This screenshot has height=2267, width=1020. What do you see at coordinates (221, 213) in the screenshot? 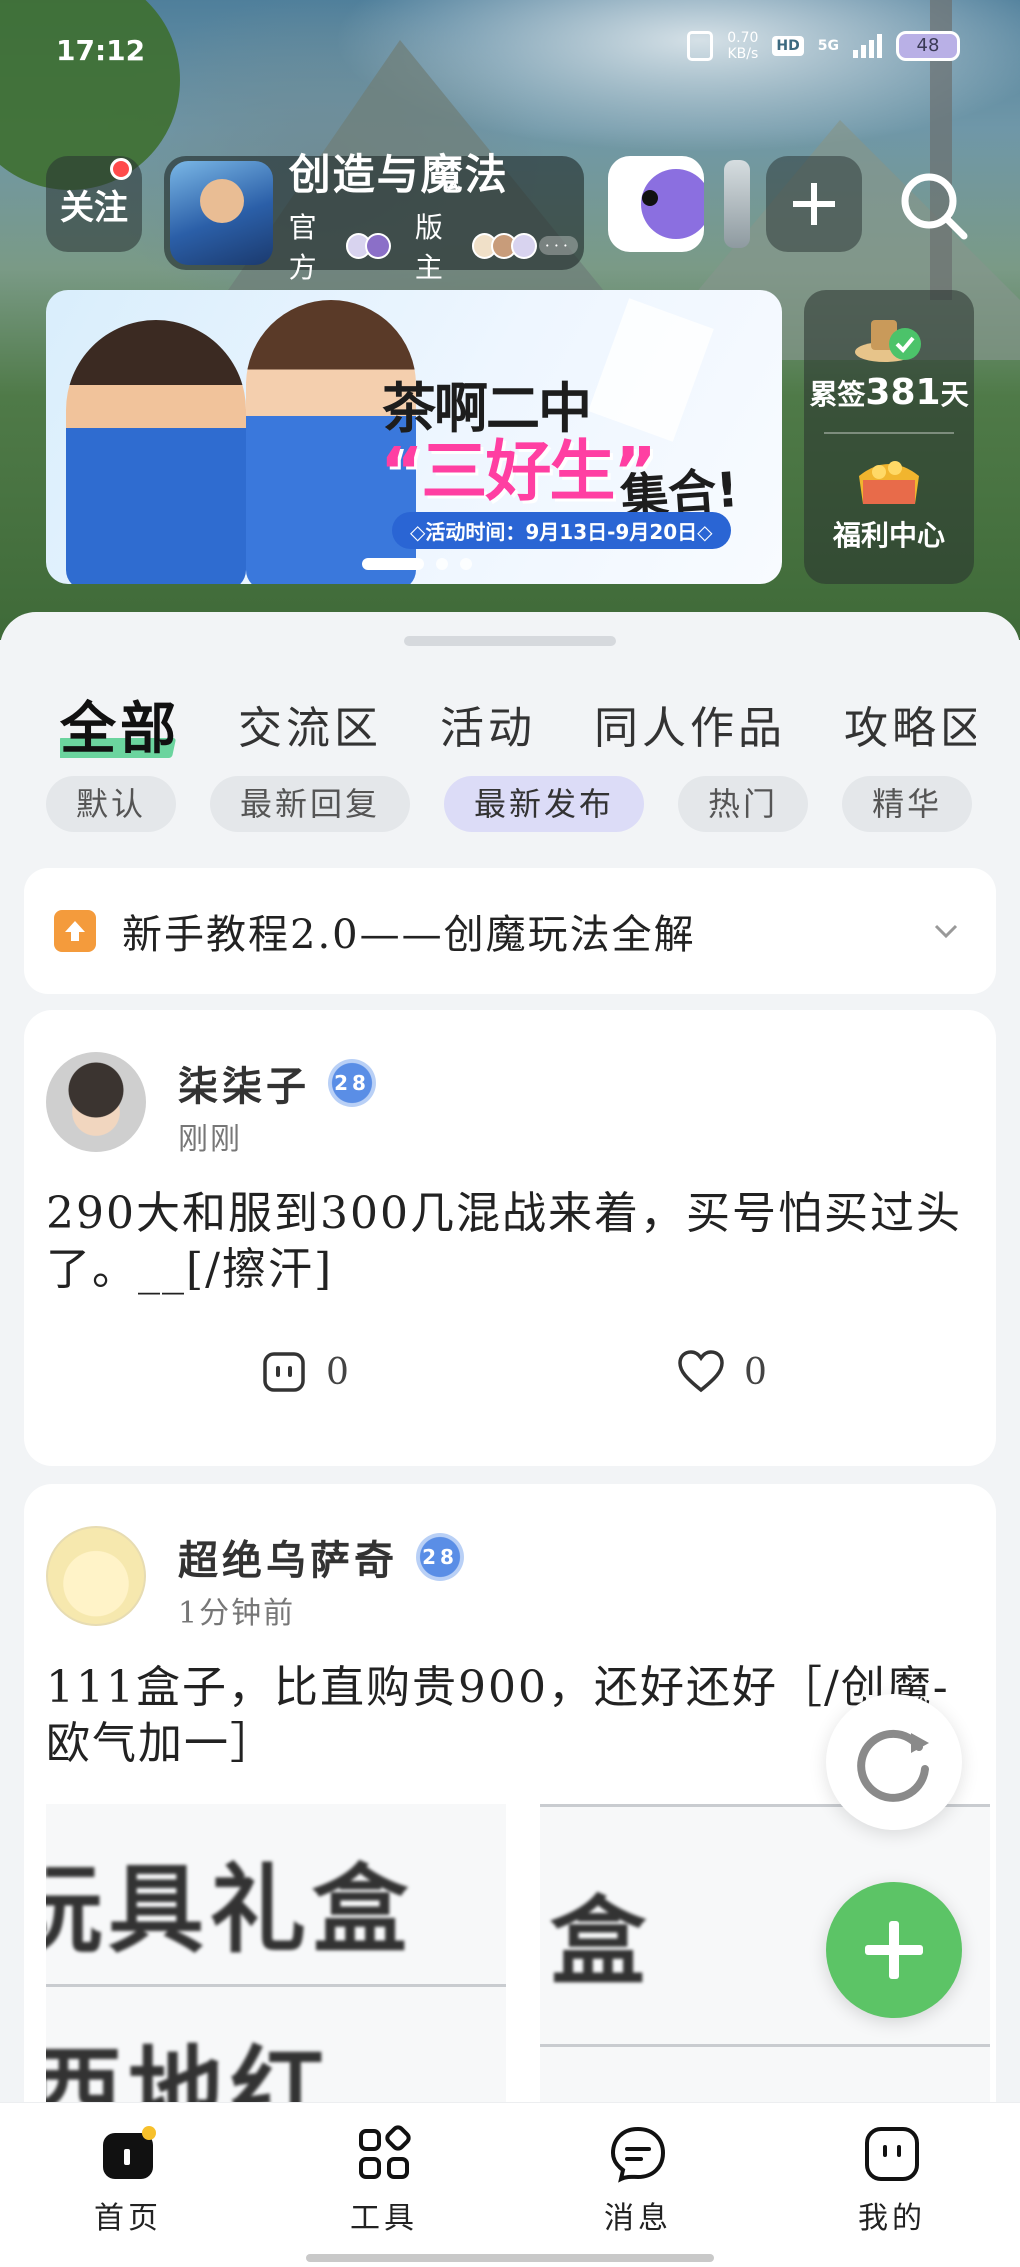
I see `game-icon` at bounding box center [221, 213].